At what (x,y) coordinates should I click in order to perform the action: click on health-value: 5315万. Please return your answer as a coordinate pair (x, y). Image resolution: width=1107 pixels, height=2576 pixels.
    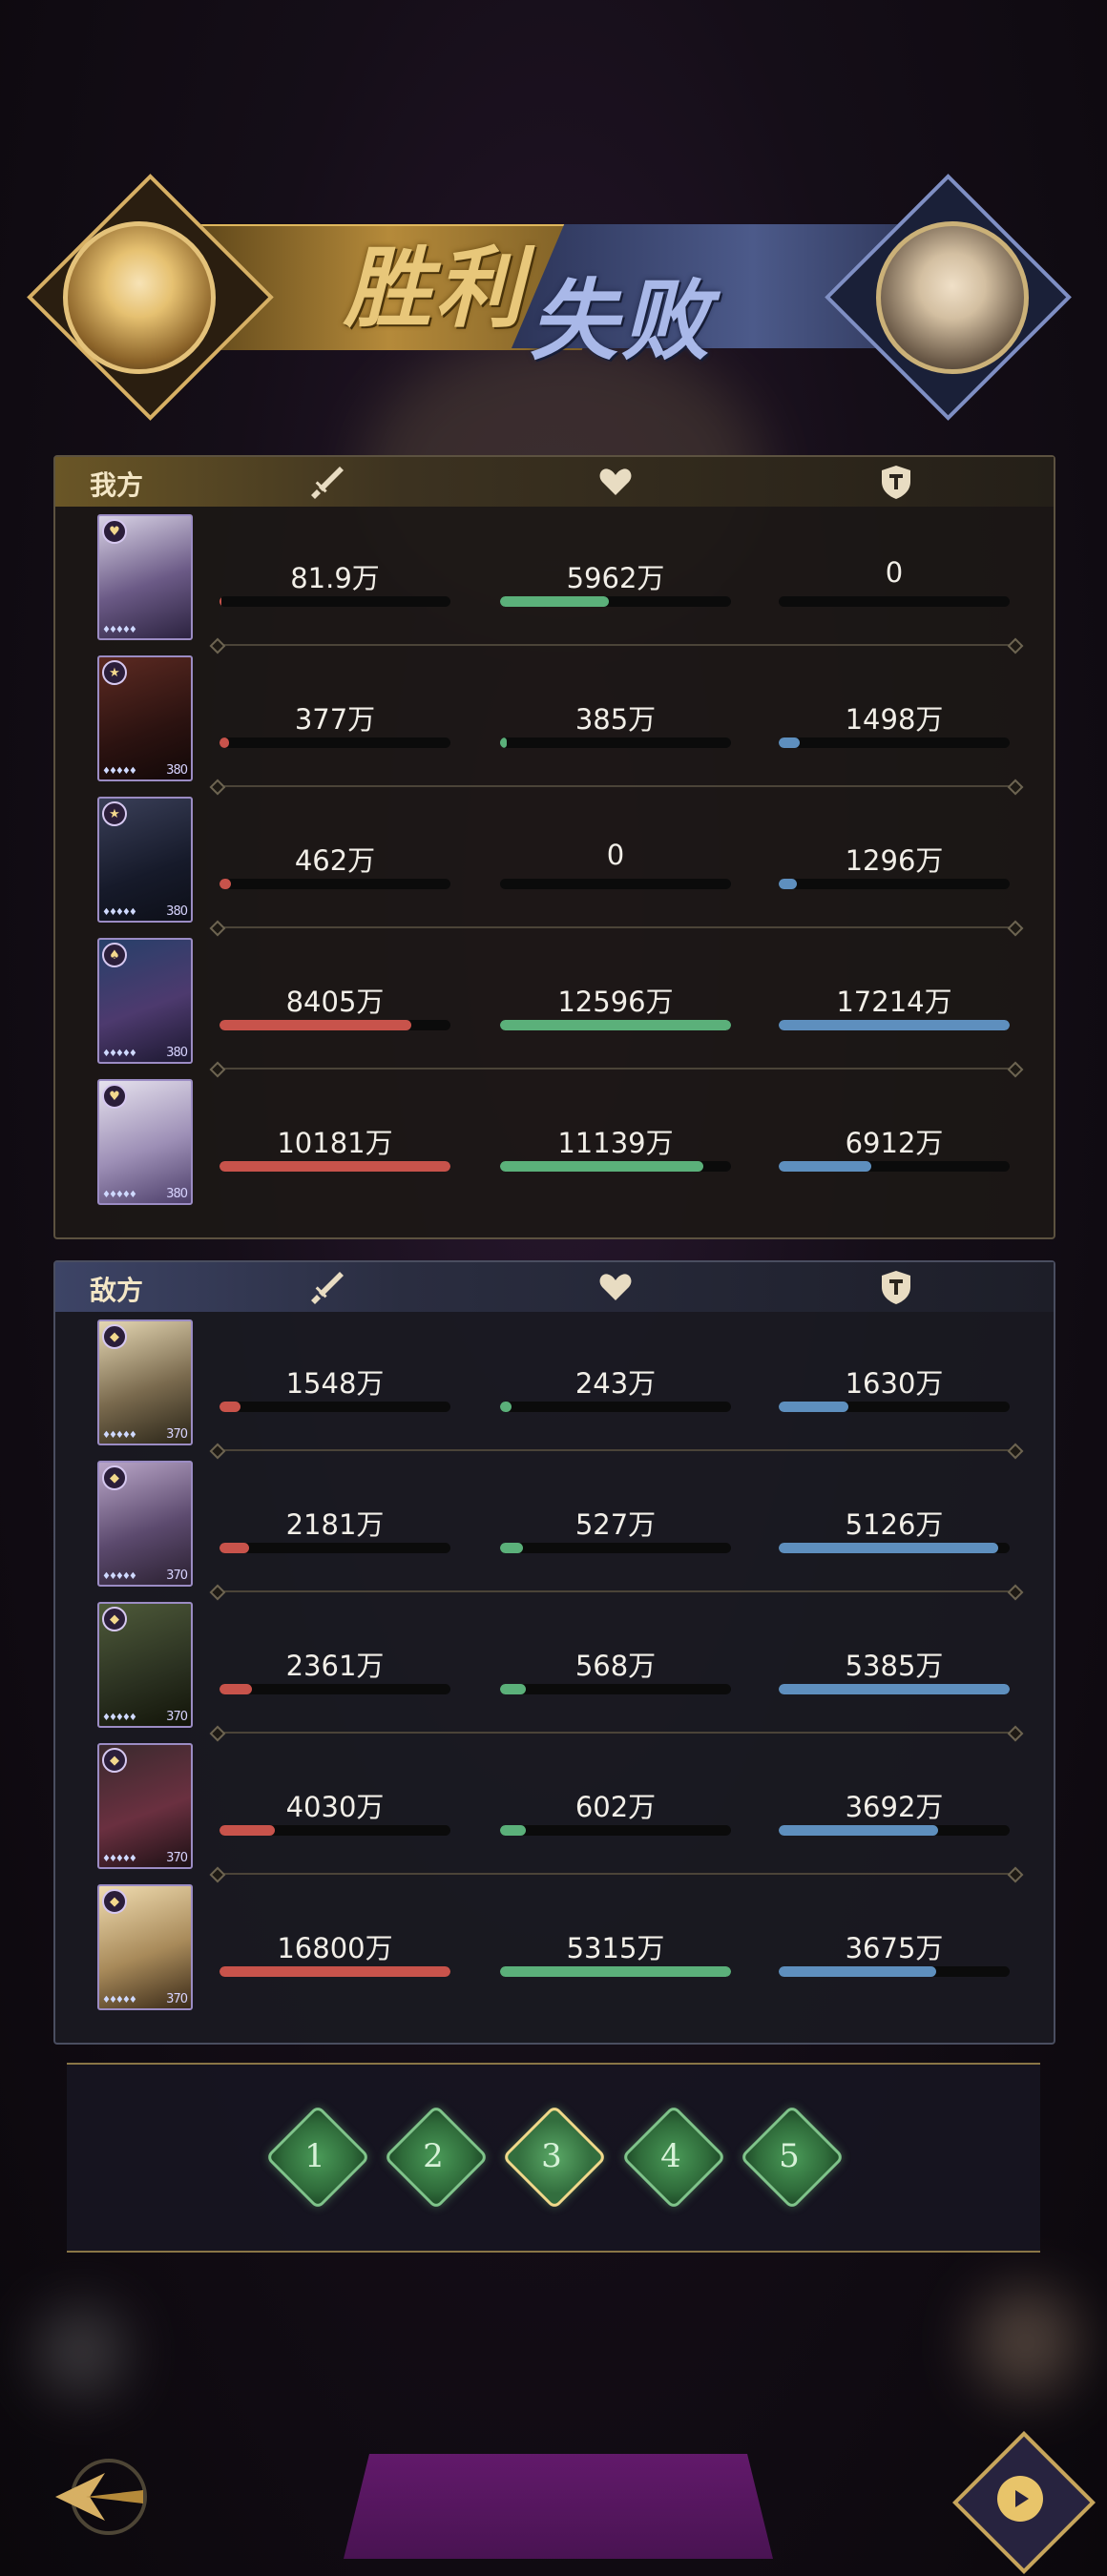
    Looking at the image, I should click on (616, 1948).